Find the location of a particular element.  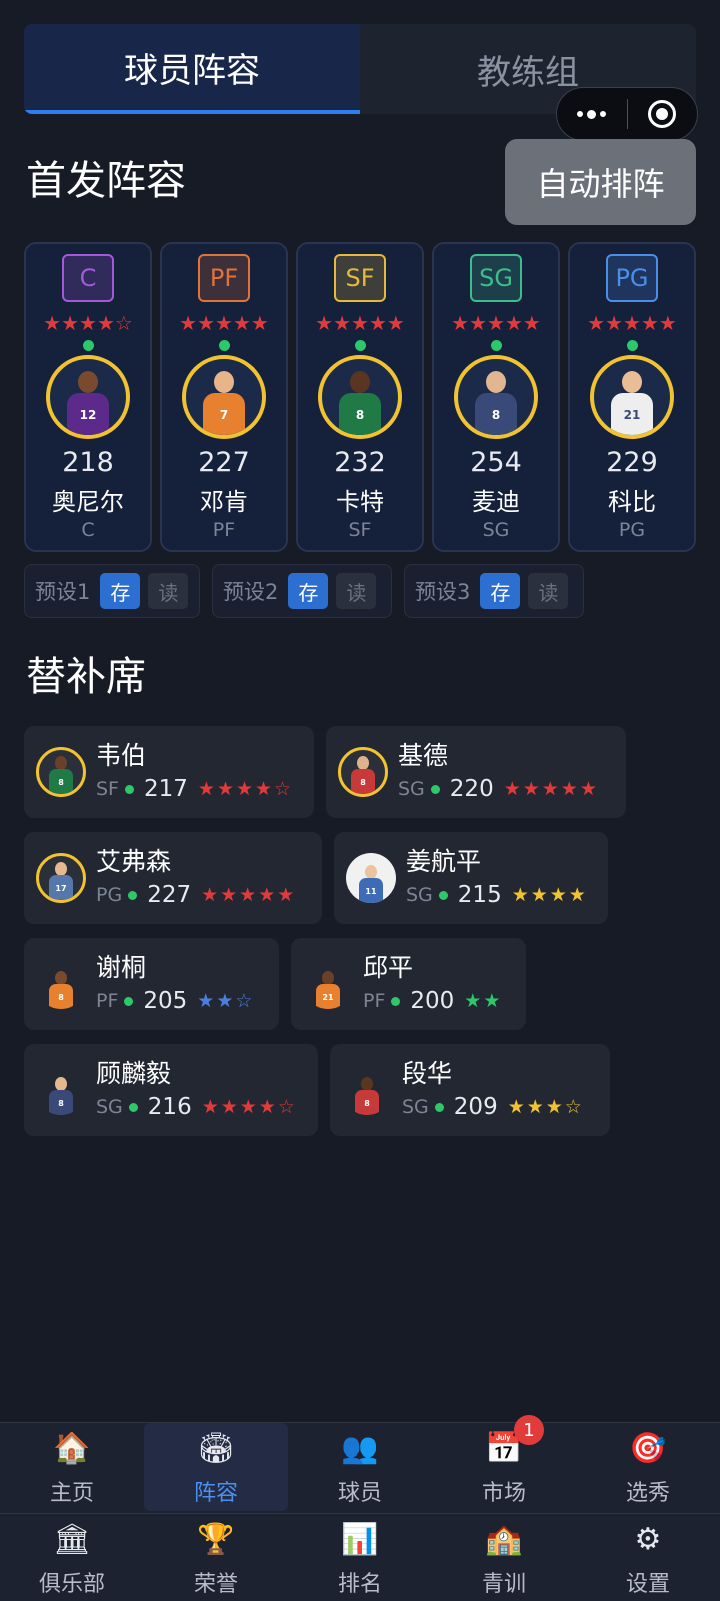

player-name: 基德 is located at coordinates (423, 755).